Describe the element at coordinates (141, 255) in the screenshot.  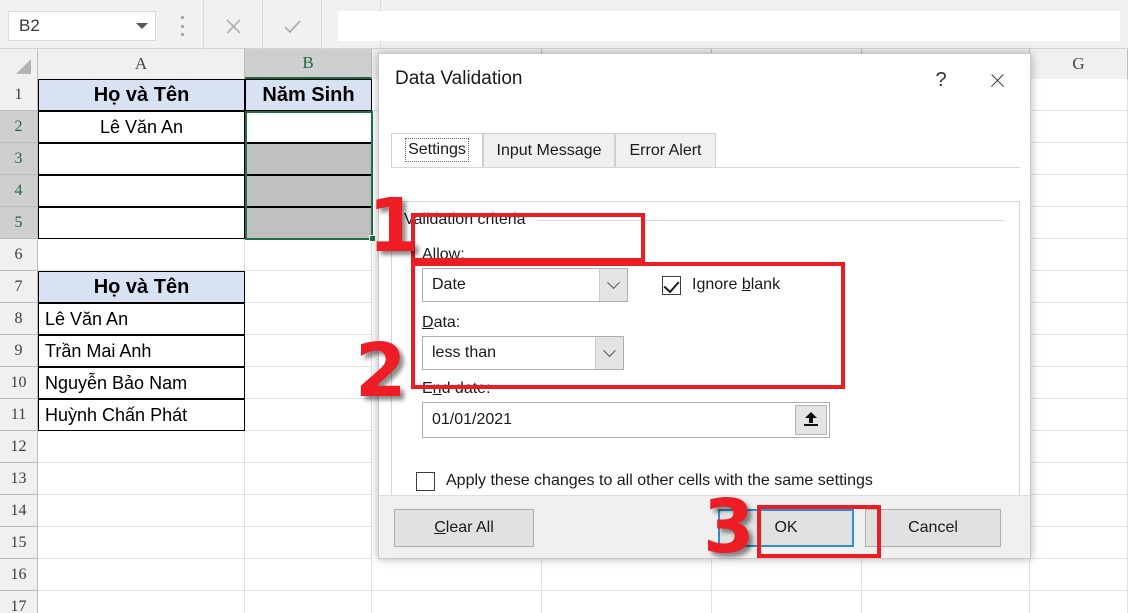
I see `cell-a6` at that location.